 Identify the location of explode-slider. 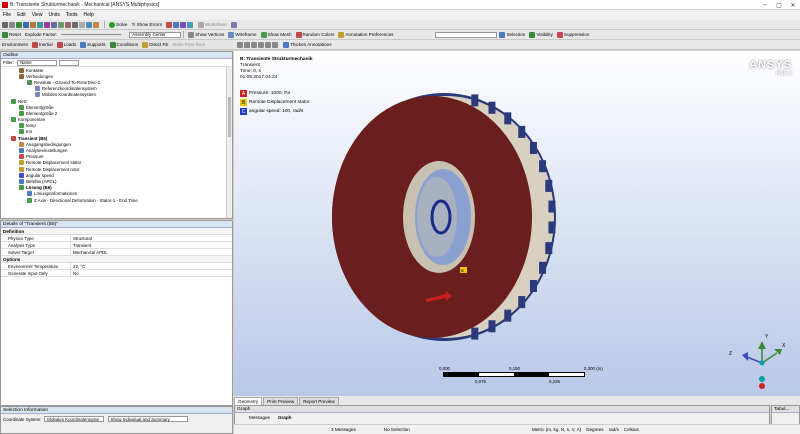
(94, 34).